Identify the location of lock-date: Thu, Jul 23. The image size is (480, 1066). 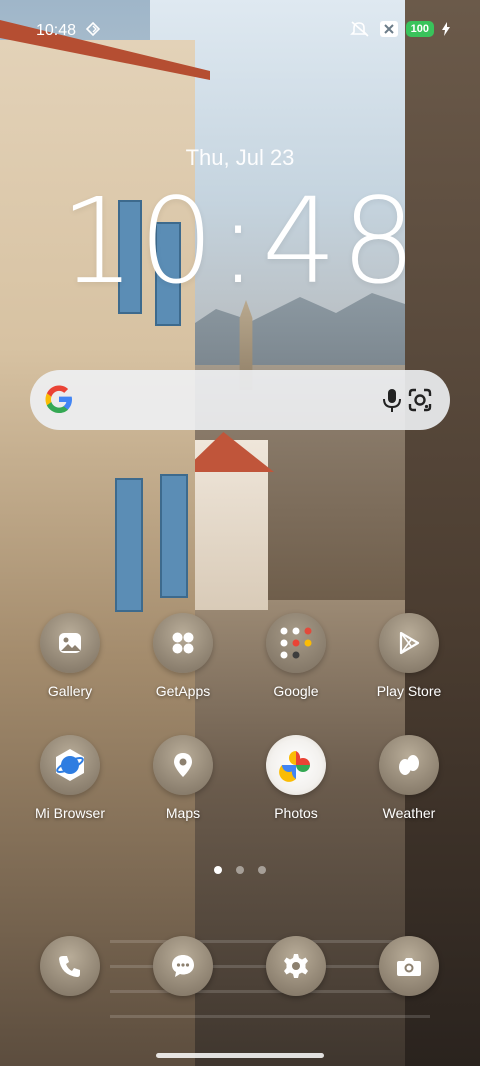
(240, 157).